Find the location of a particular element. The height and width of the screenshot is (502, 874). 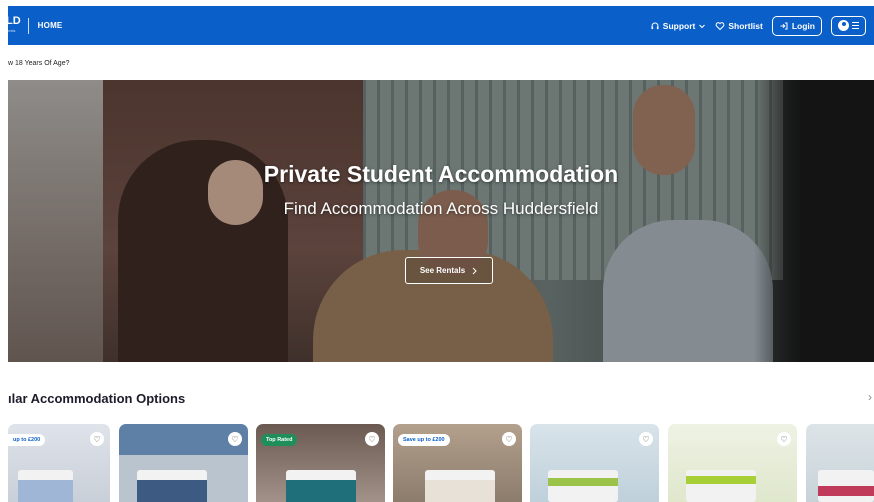

card-badge: up to £200 is located at coordinates (27, 440).